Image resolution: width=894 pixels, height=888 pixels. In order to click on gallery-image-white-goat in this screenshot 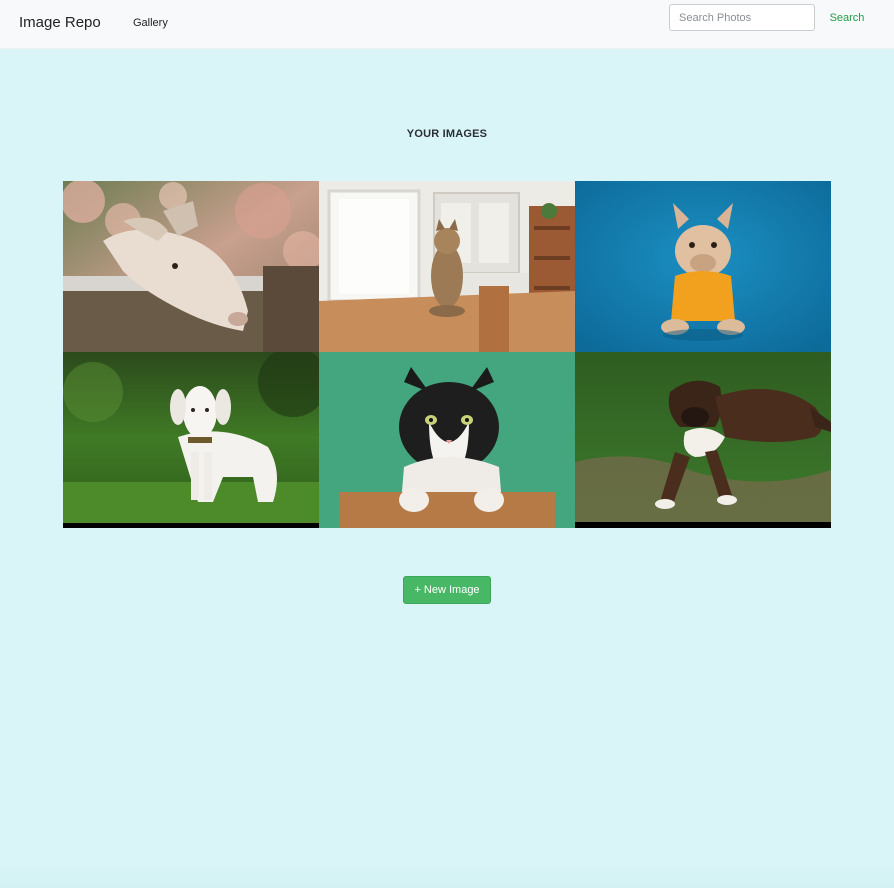, I will do `click(191, 437)`.